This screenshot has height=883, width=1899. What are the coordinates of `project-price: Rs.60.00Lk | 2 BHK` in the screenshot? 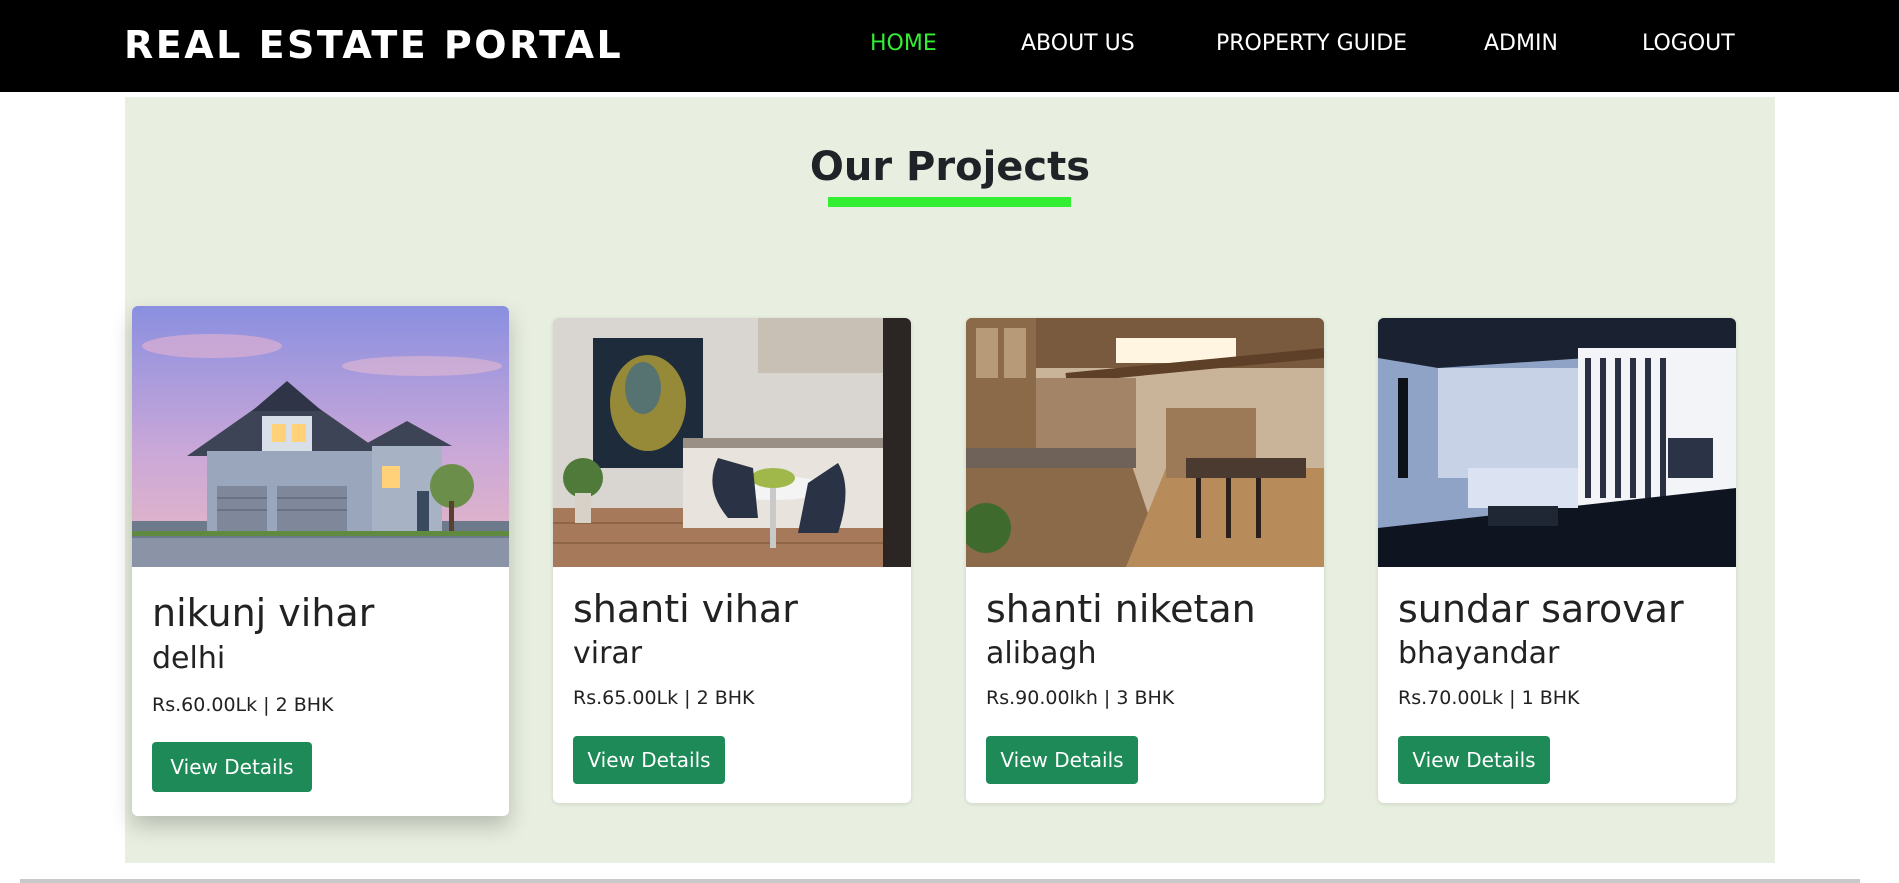 It's located at (243, 705).